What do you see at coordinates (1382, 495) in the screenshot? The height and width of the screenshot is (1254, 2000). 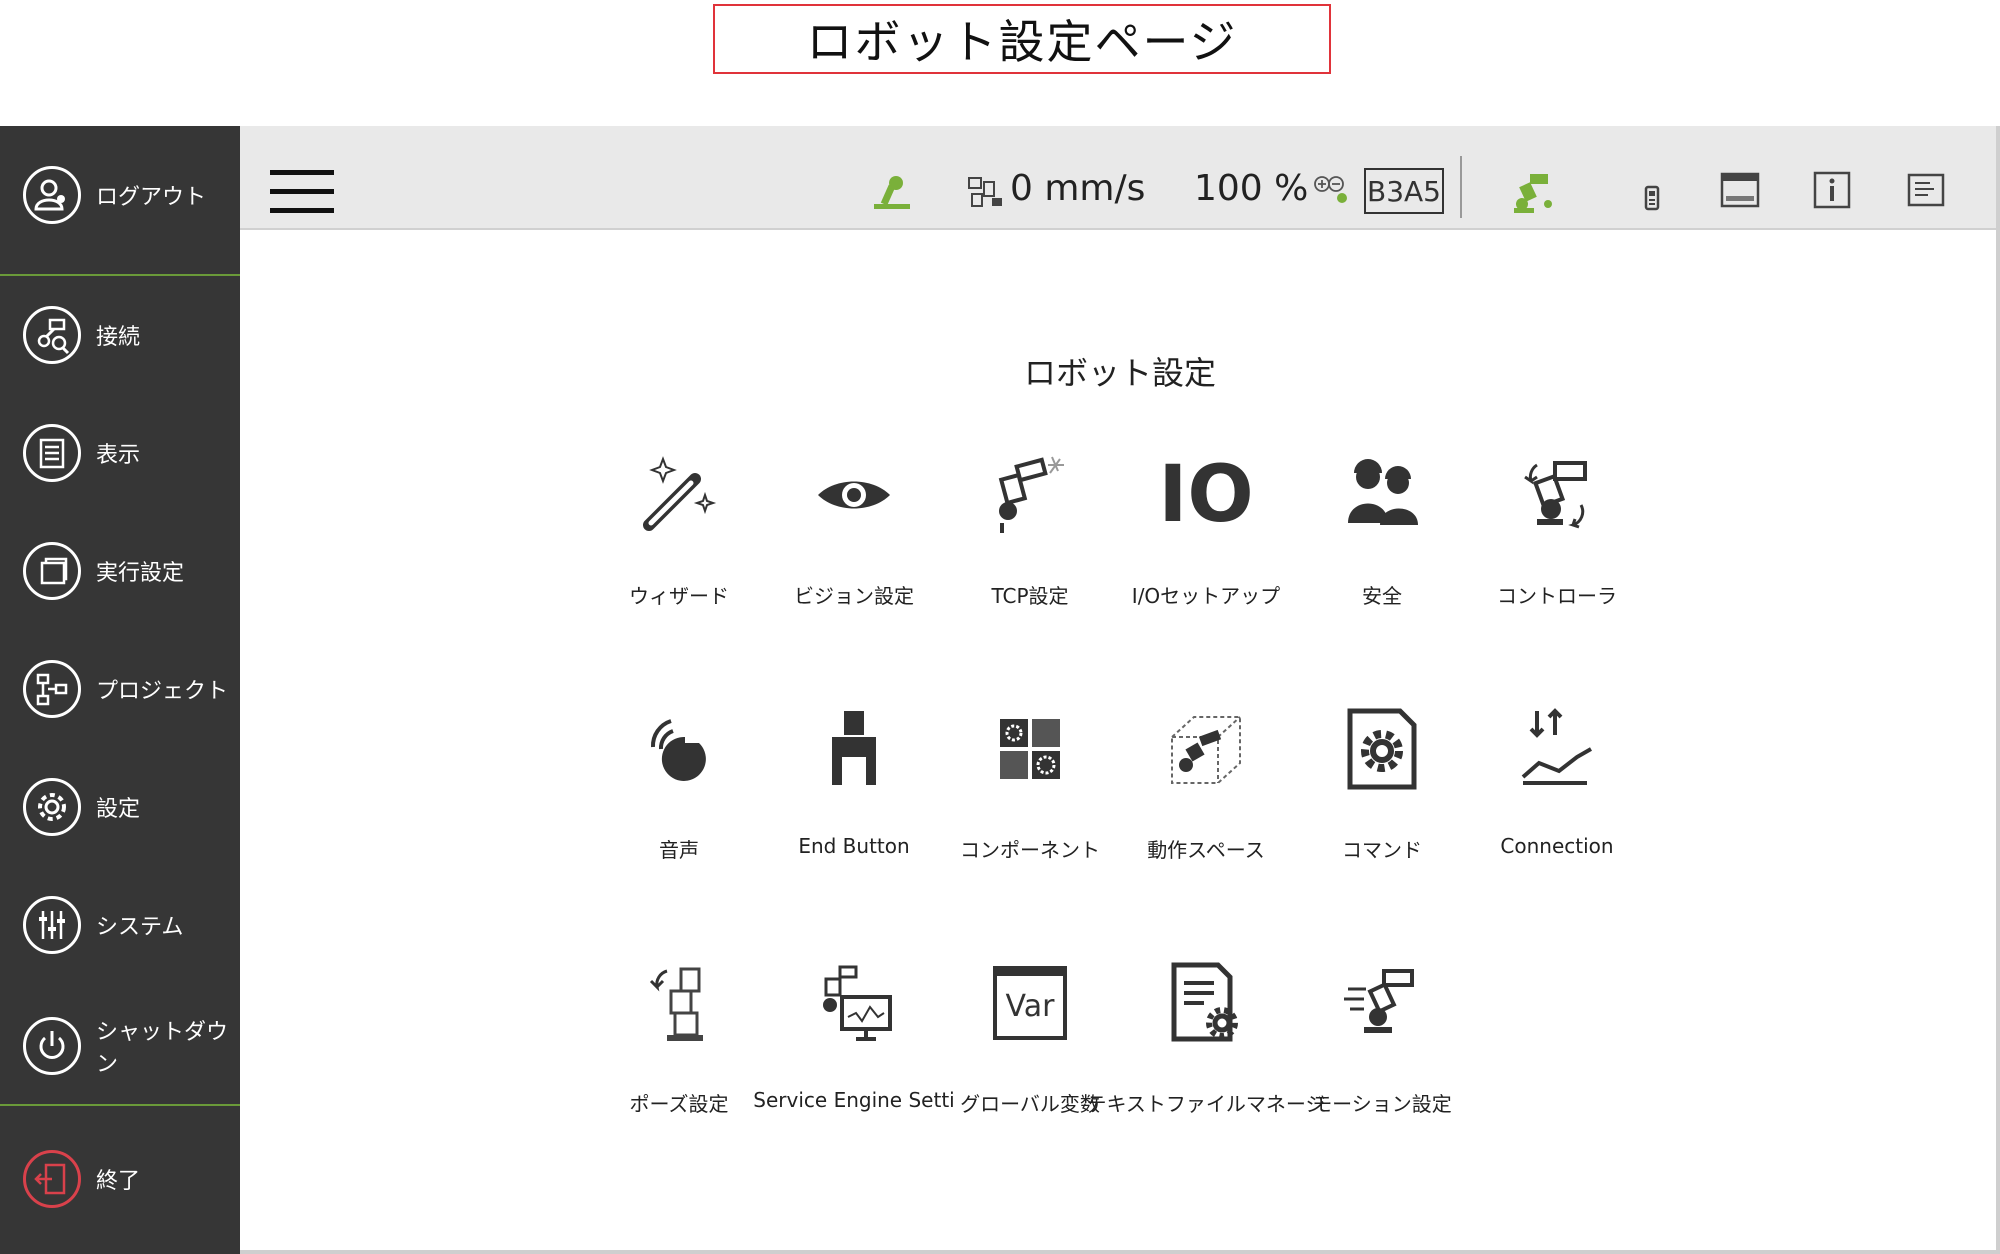 I see `safety-workers-icon` at bounding box center [1382, 495].